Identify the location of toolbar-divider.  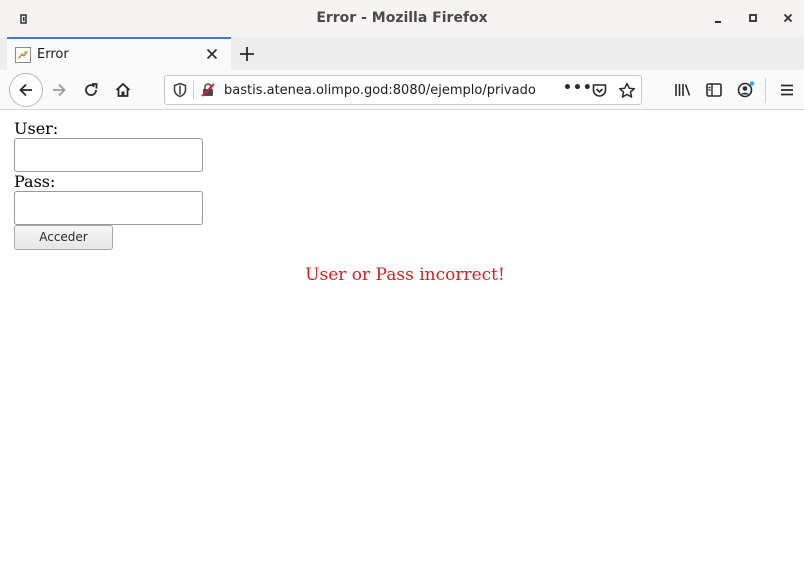
(765, 90).